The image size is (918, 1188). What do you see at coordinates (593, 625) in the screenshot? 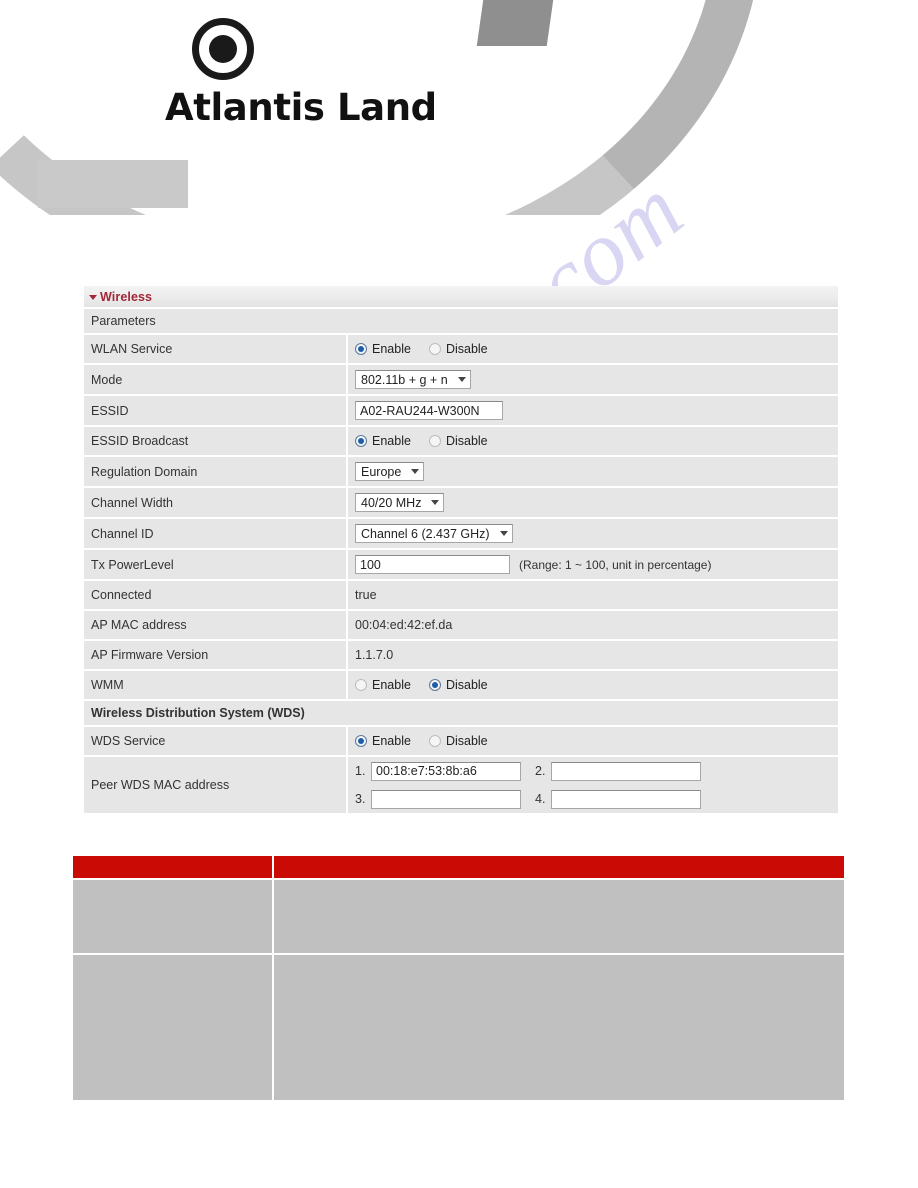
I see `row-ap-mac-address-value: 00:04:ed:42:ef.da` at bounding box center [593, 625].